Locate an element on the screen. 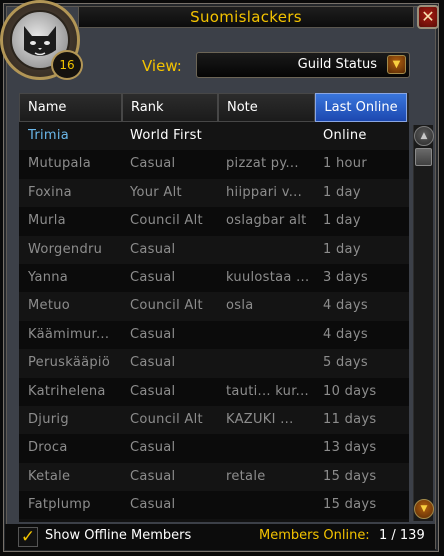 The width and height of the screenshot is (444, 556). scrollbar-track is located at coordinates (423, 323).